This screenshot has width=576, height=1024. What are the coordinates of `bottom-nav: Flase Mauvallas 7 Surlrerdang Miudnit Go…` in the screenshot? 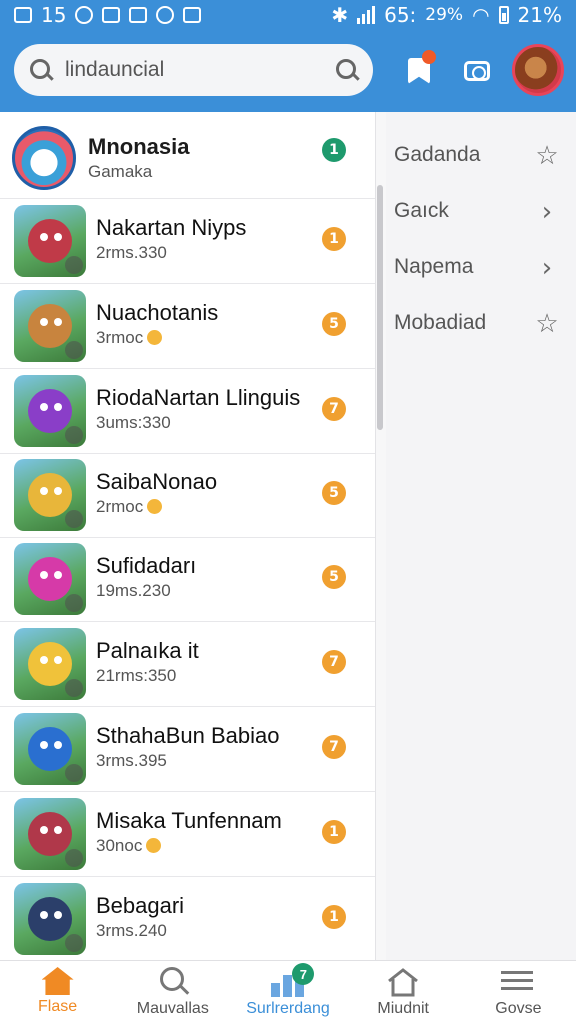 It's located at (288, 992).